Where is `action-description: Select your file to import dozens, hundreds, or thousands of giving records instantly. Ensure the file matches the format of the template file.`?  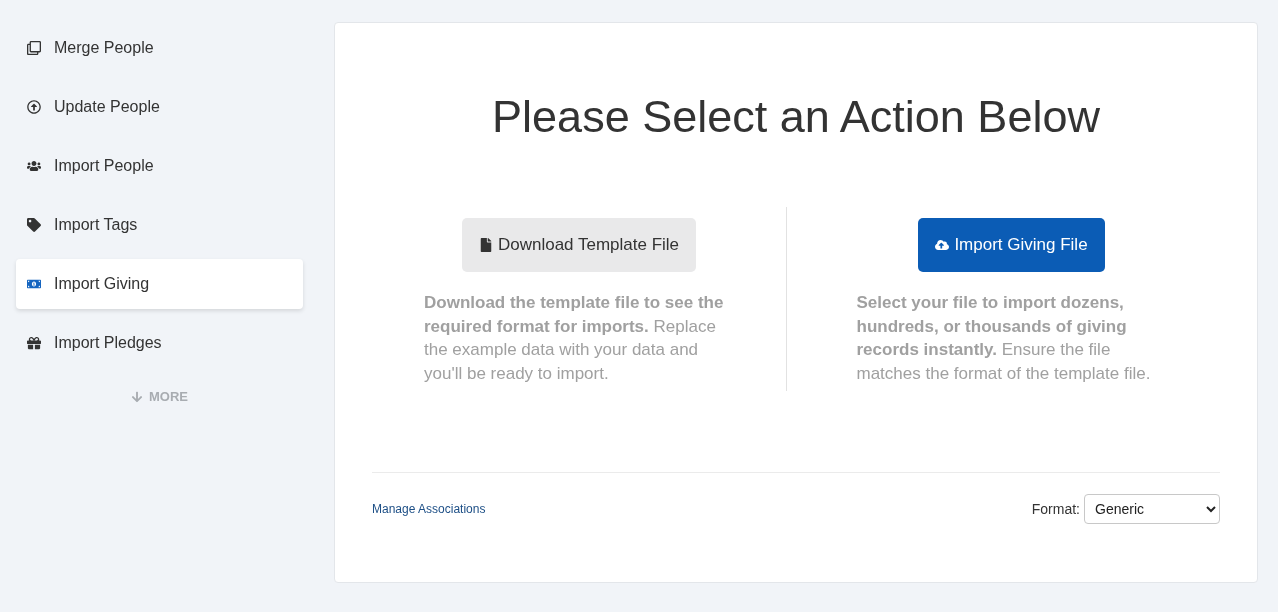 action-description: Select your file to import dozens, hundreds, or thousands of giving records instantly. Ensure the file matches the format of the template file. is located at coordinates (1004, 338).